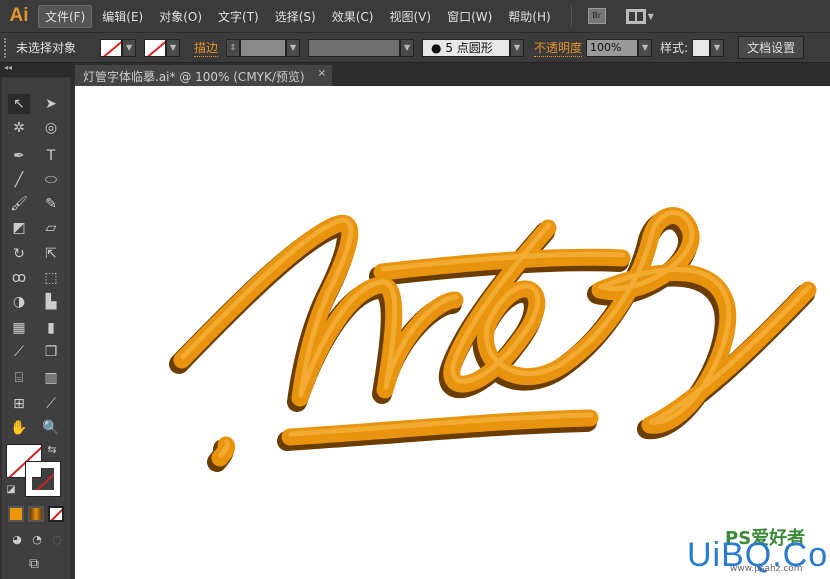 This screenshot has height=579, width=830. I want to click on ellipse-tool-icon: ⬭, so click(51, 180).